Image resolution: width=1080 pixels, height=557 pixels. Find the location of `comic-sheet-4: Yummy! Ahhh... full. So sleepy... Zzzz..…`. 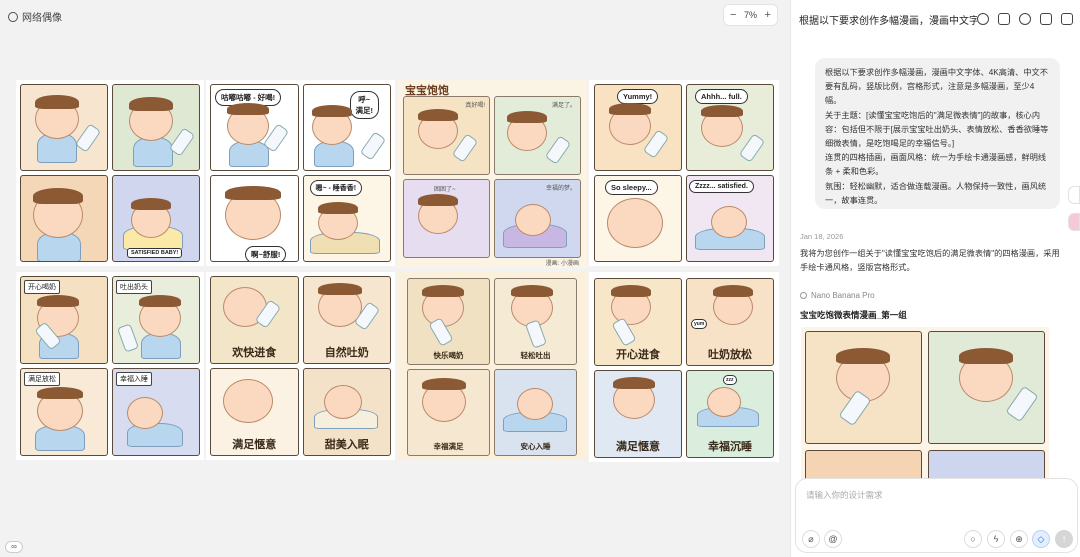

comic-sheet-4: Yummy! Ahhh... full. So sleepy... Zzzz..… is located at coordinates (684, 173).